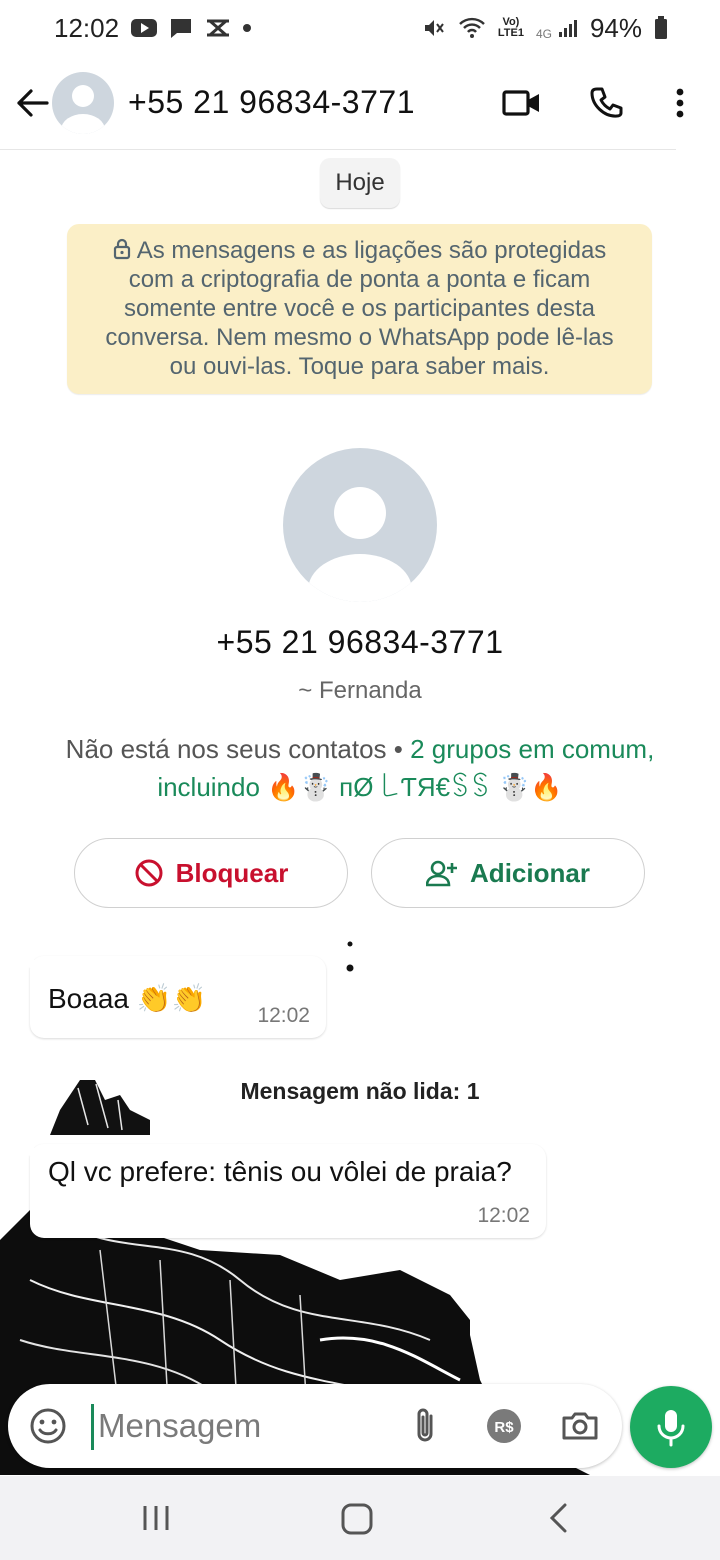 The image size is (720, 1560). I want to click on block-icon, so click(149, 873).